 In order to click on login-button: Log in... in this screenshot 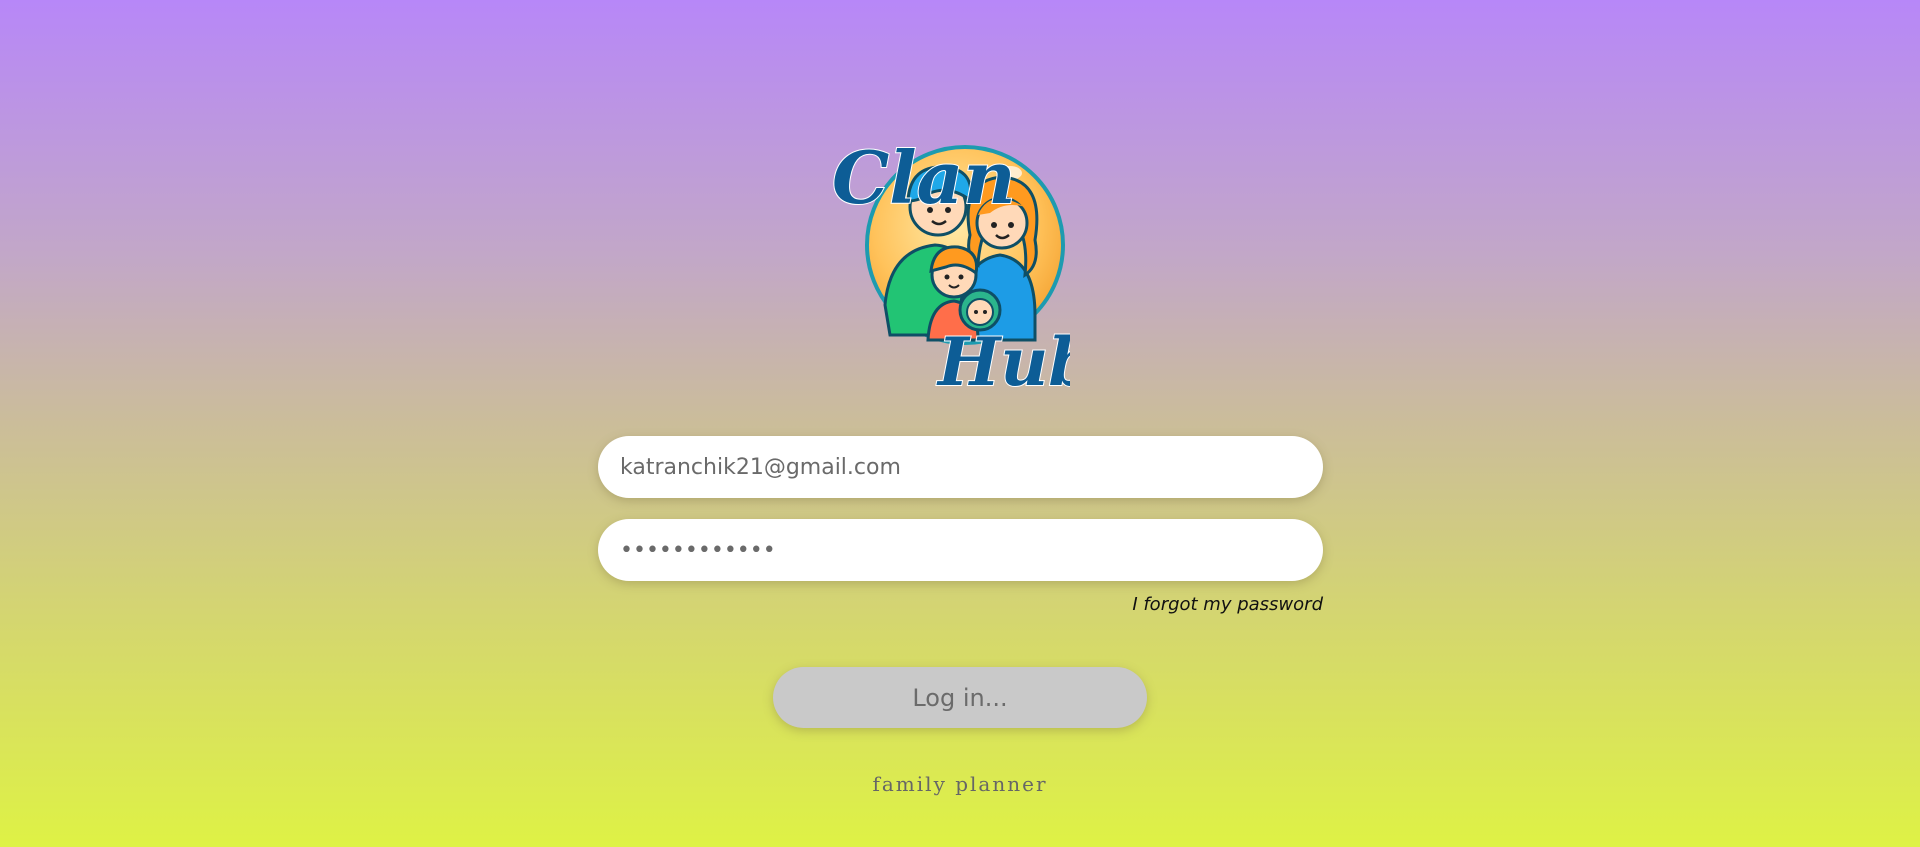, I will do `click(960, 697)`.